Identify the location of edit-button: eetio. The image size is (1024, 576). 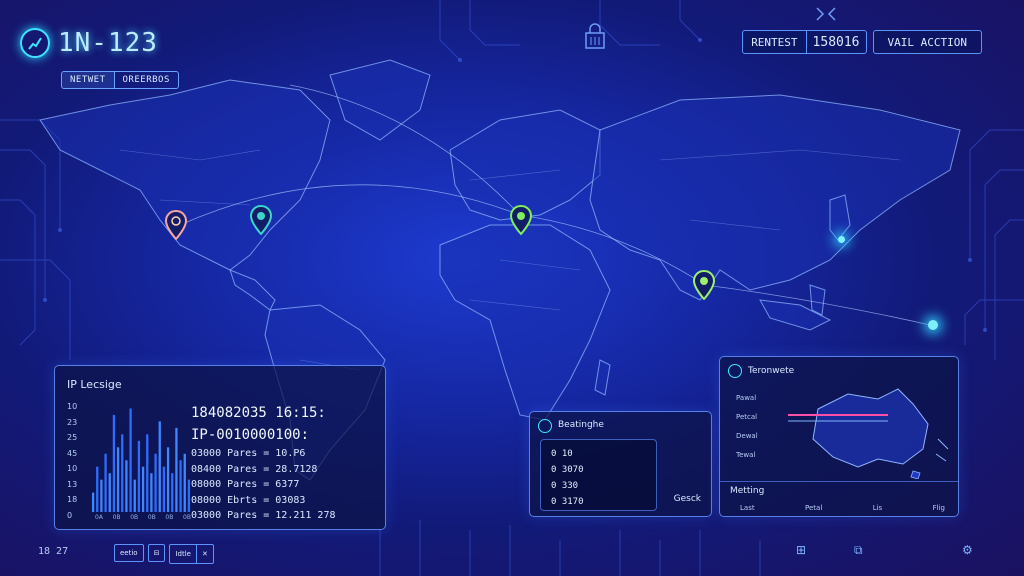
(129, 553).